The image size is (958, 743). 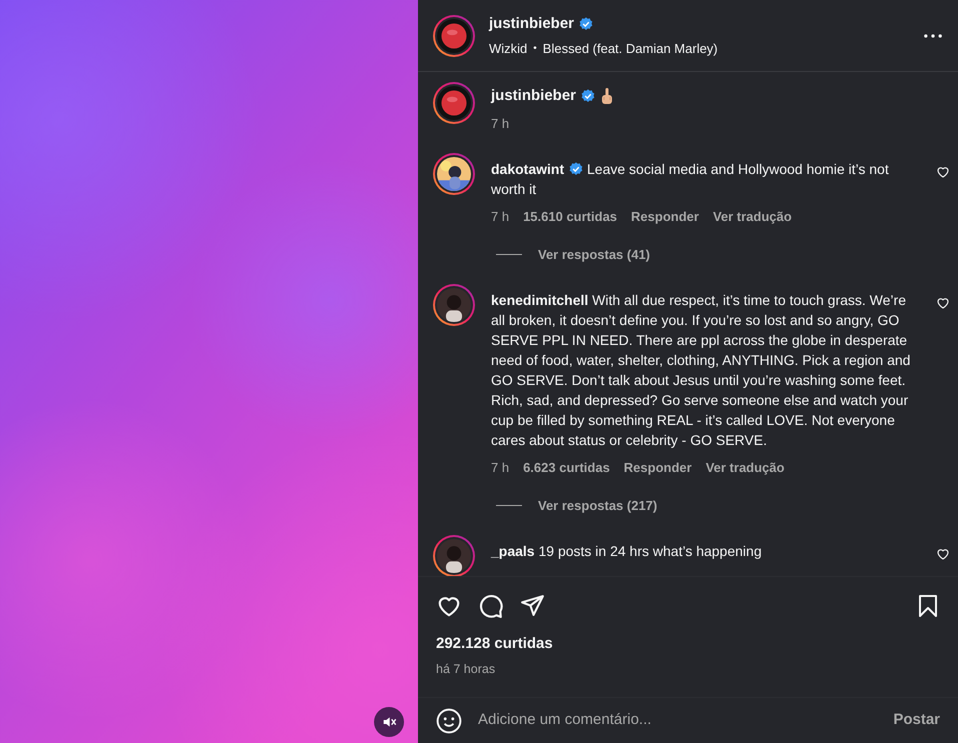 I want to click on comment-text: _paals 19 posts in 24 hrs what’s happening, so click(x=627, y=551).